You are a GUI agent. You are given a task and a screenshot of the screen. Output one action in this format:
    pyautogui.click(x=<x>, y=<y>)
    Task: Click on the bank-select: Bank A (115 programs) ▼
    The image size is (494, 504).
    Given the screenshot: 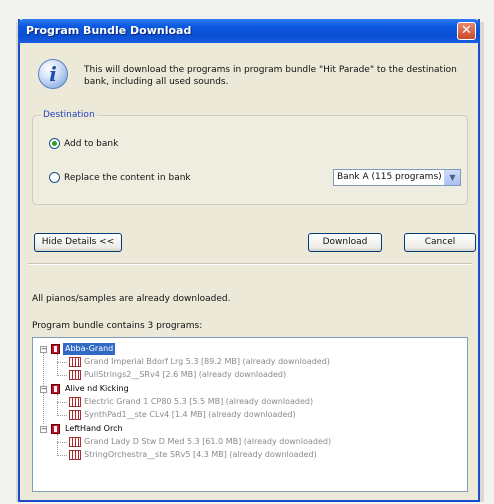 What is the action you would take?
    pyautogui.click(x=397, y=177)
    